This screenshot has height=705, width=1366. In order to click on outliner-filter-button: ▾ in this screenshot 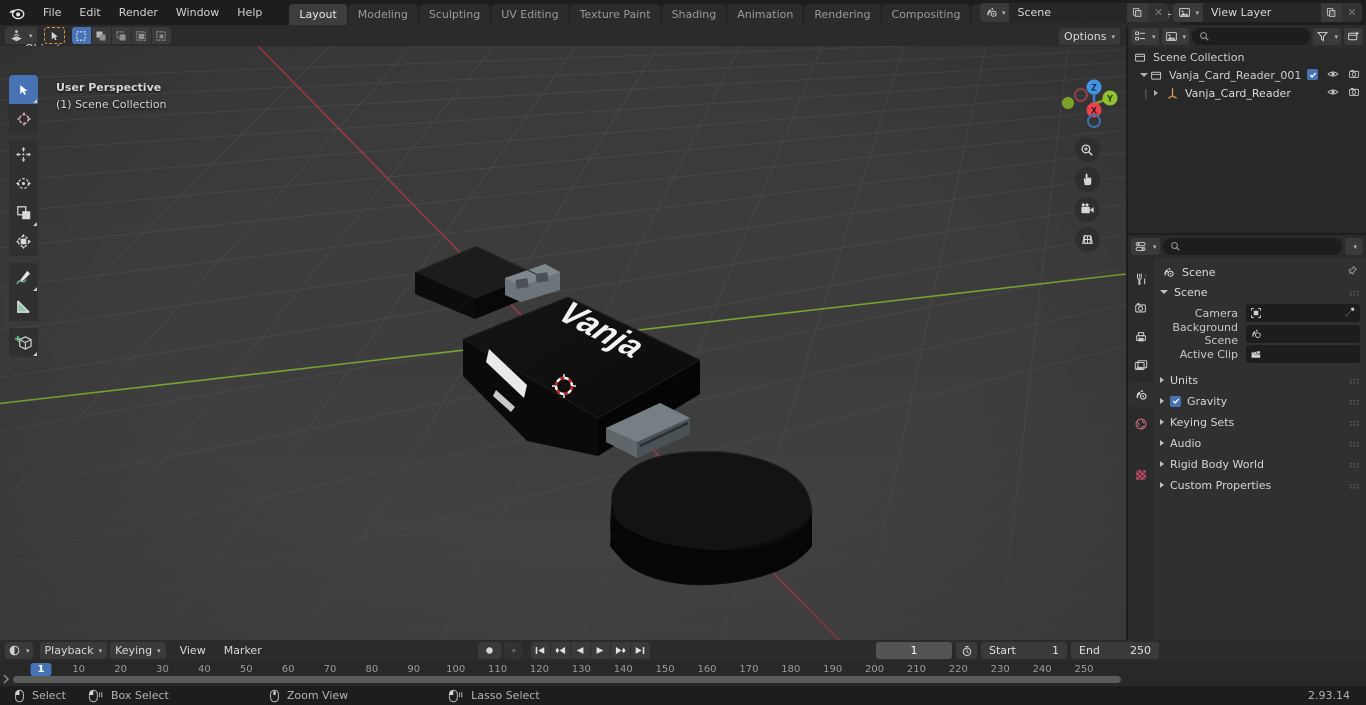, I will do `click(1327, 36)`.